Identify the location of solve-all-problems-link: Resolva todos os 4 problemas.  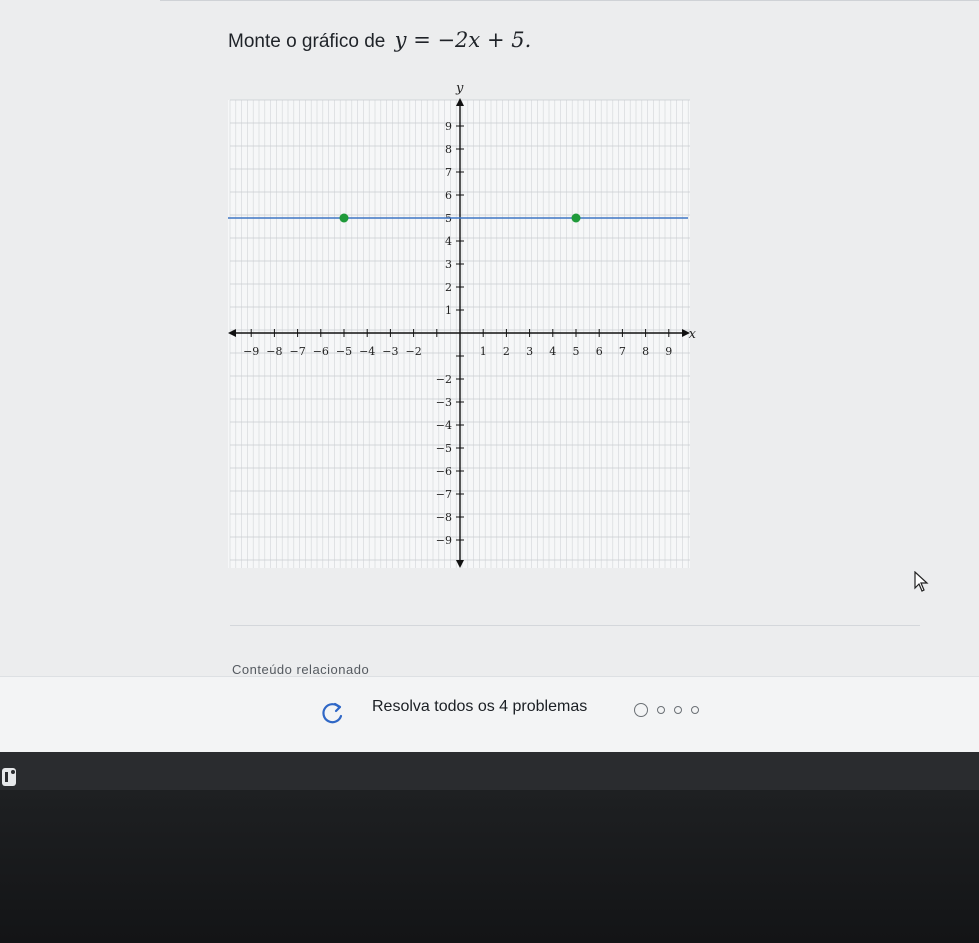
(479, 707).